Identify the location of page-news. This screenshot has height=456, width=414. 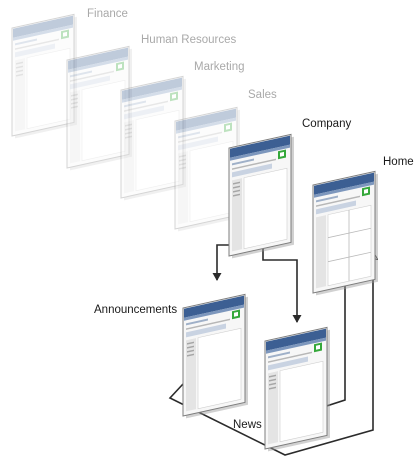
(297, 389).